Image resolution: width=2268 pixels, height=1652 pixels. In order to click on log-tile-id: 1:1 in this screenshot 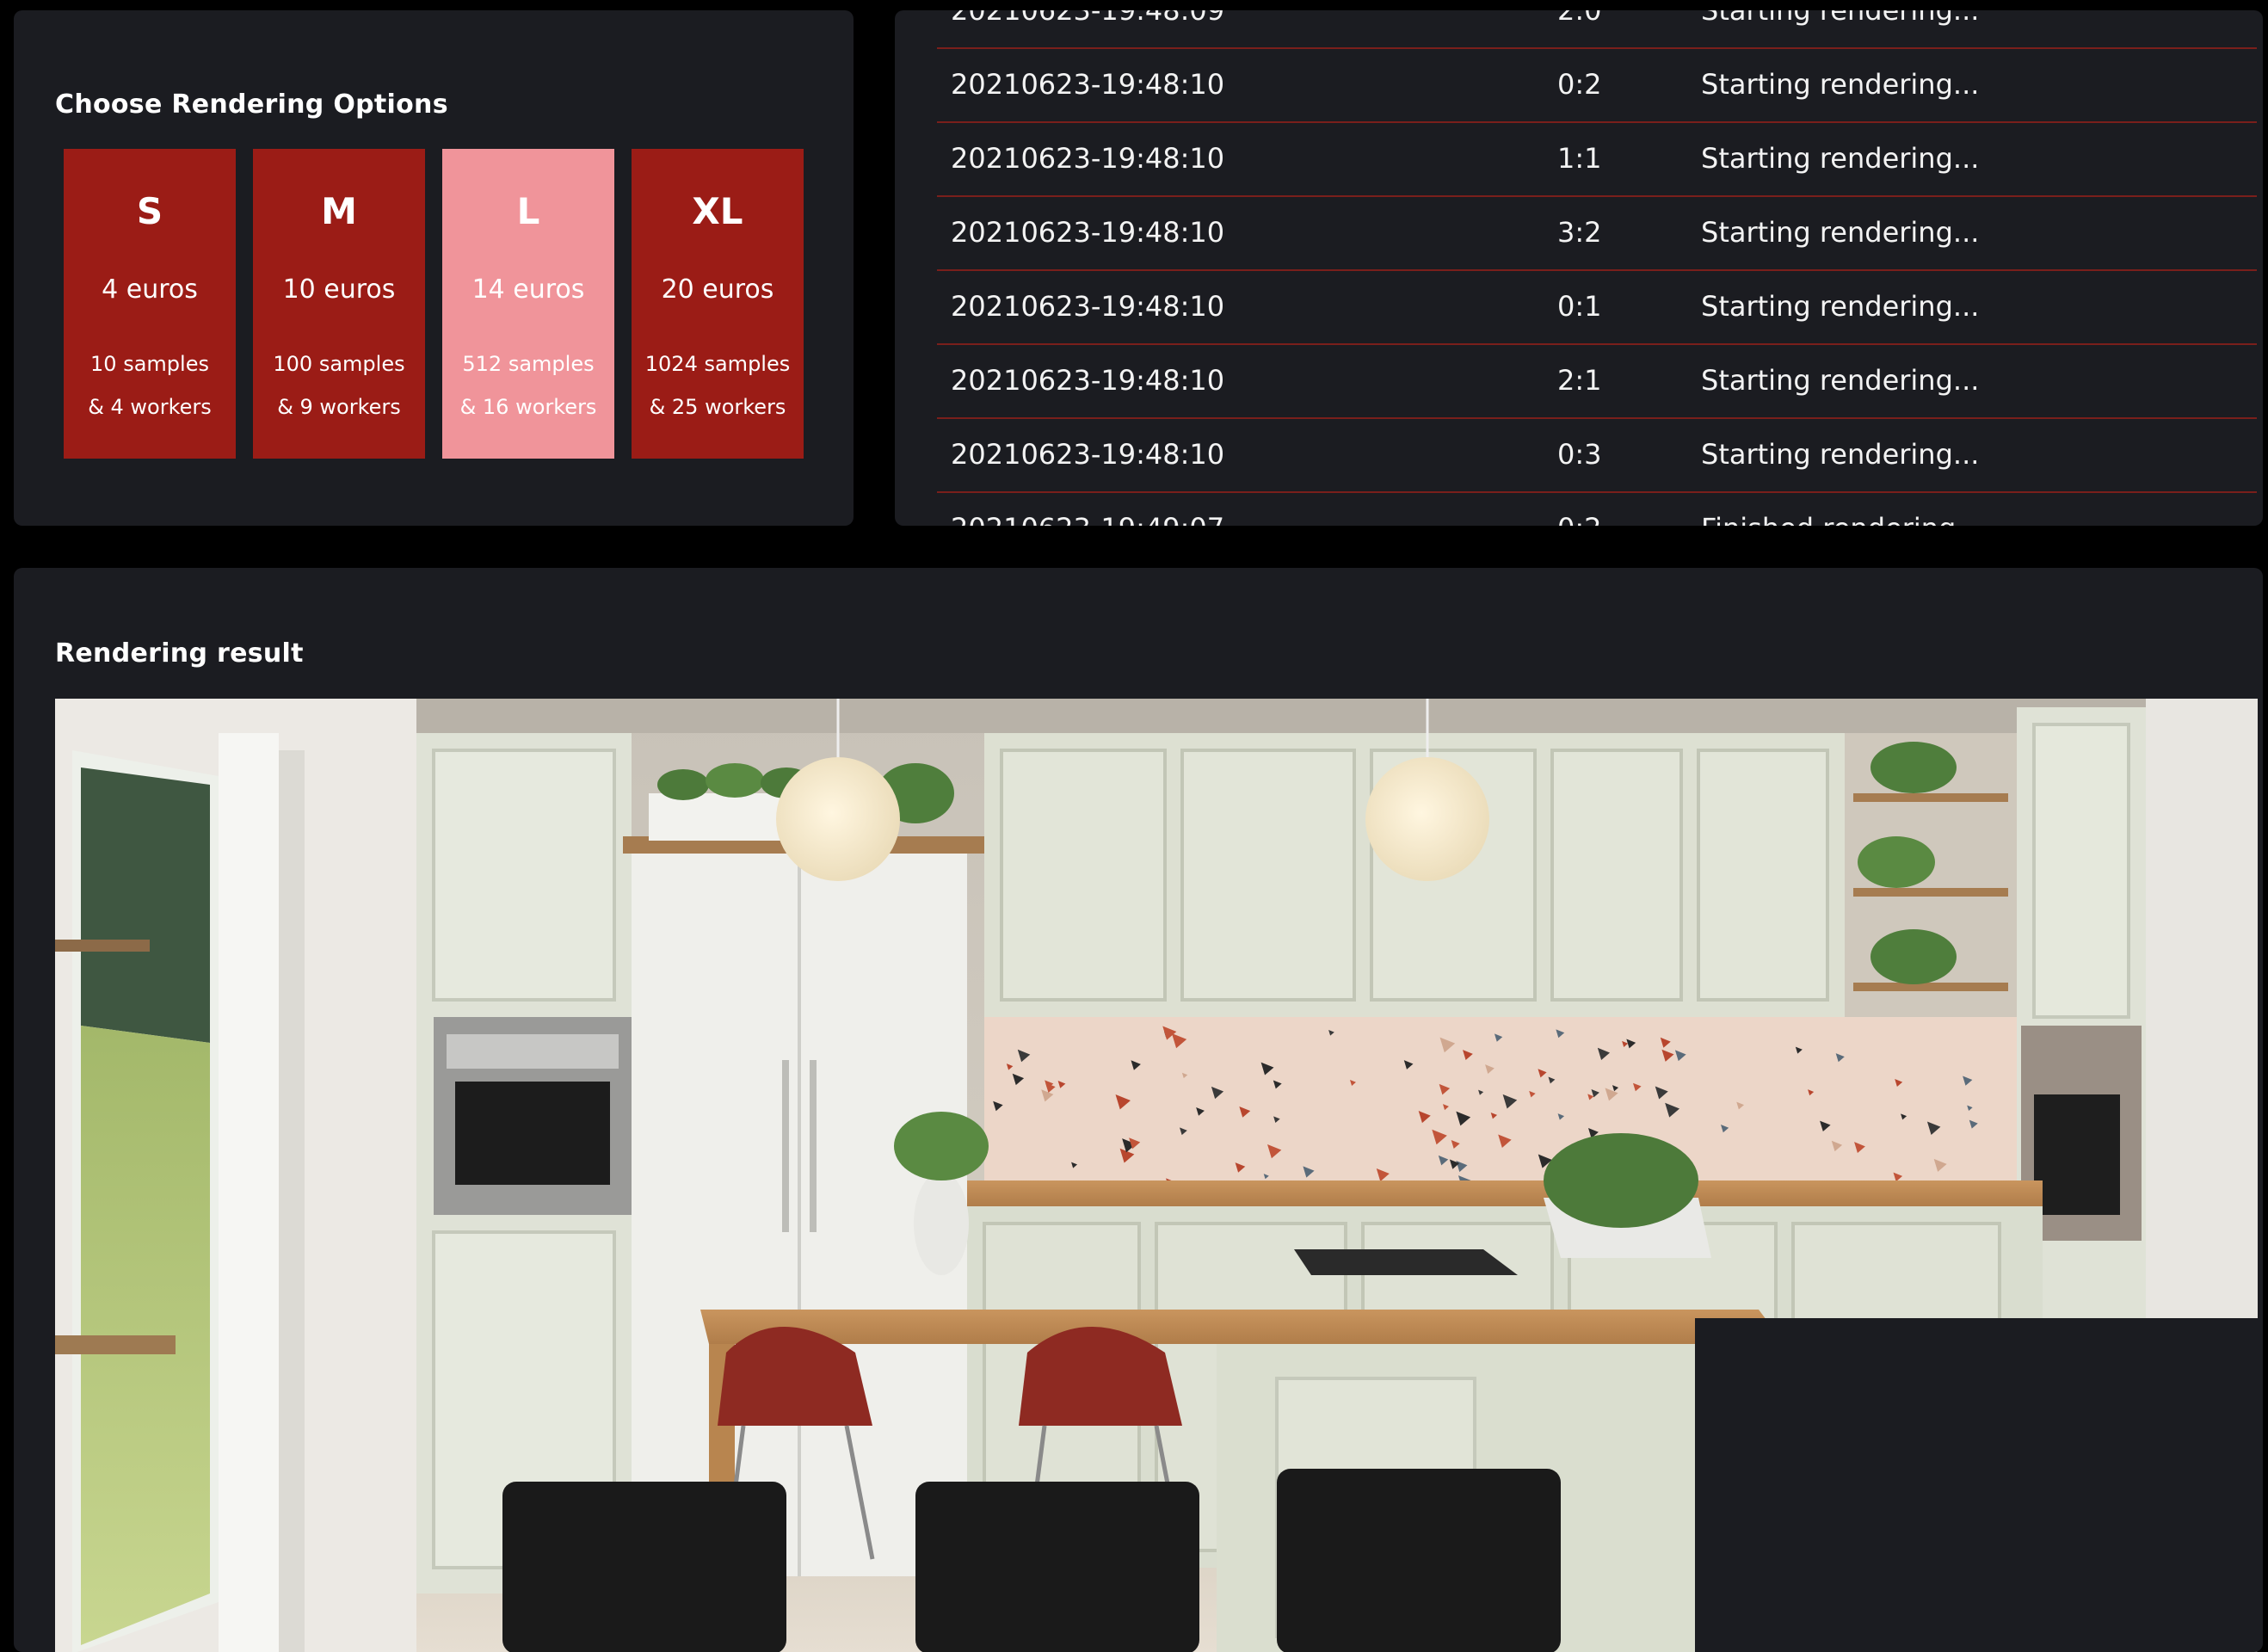, I will do `click(1579, 158)`.